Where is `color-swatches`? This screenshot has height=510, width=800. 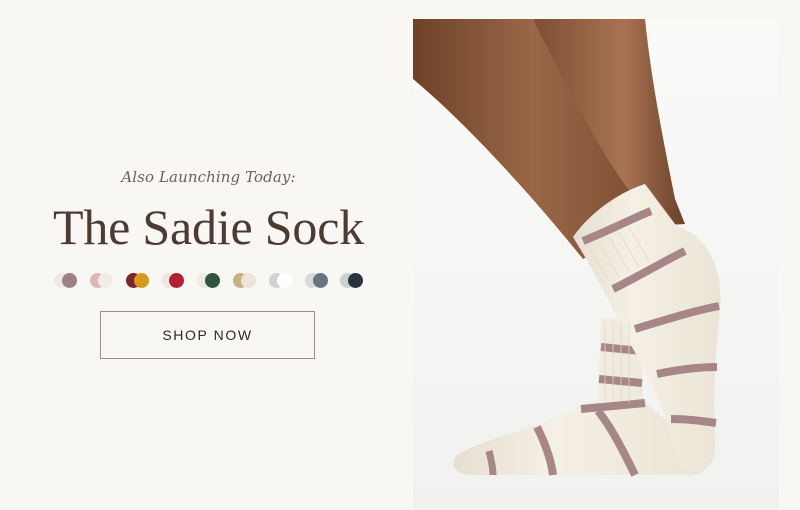
color-swatches is located at coordinates (214, 281).